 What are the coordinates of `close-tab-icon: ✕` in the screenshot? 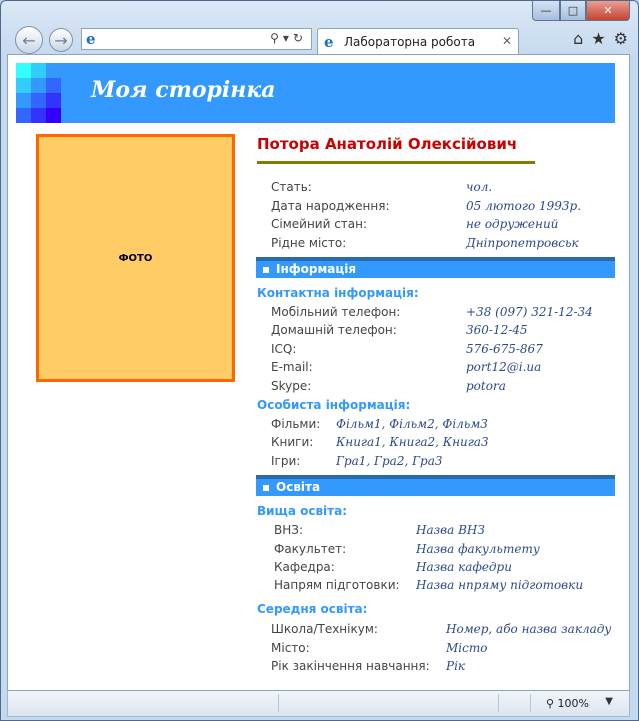 It's located at (507, 41).